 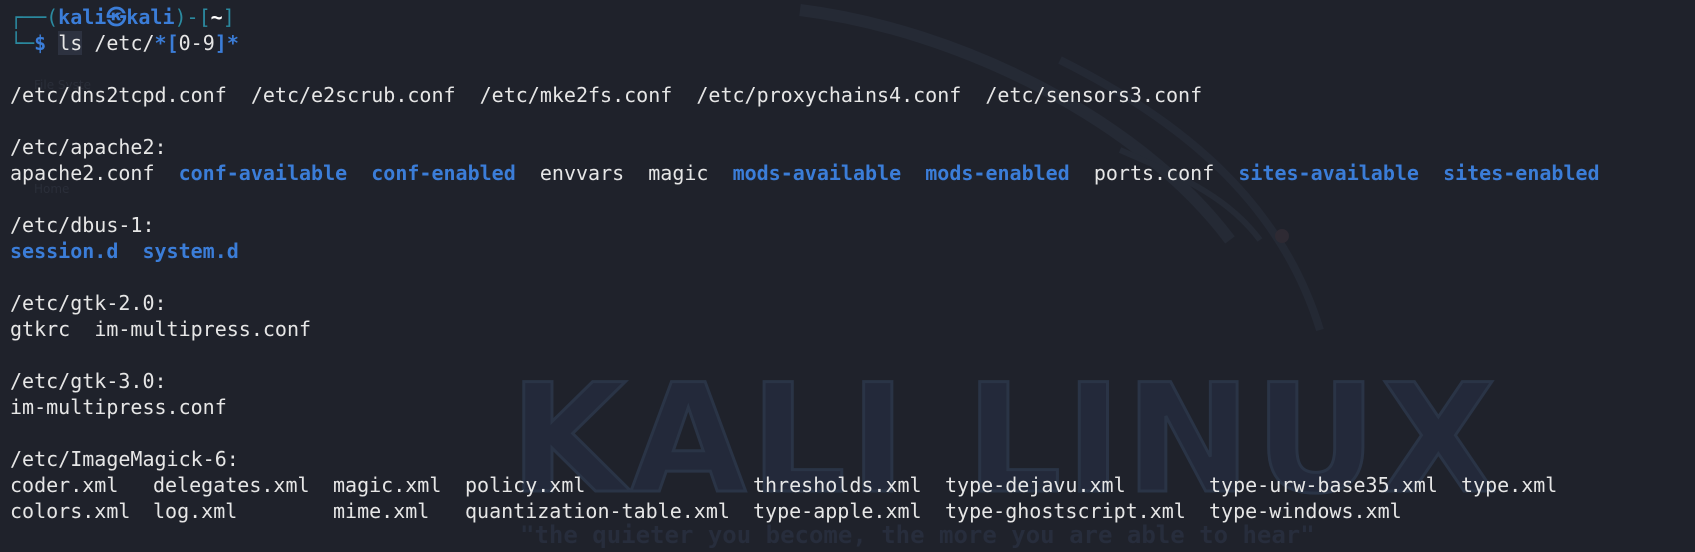 What do you see at coordinates (40, 329) in the screenshot?
I see `file-entry: gtkrc` at bounding box center [40, 329].